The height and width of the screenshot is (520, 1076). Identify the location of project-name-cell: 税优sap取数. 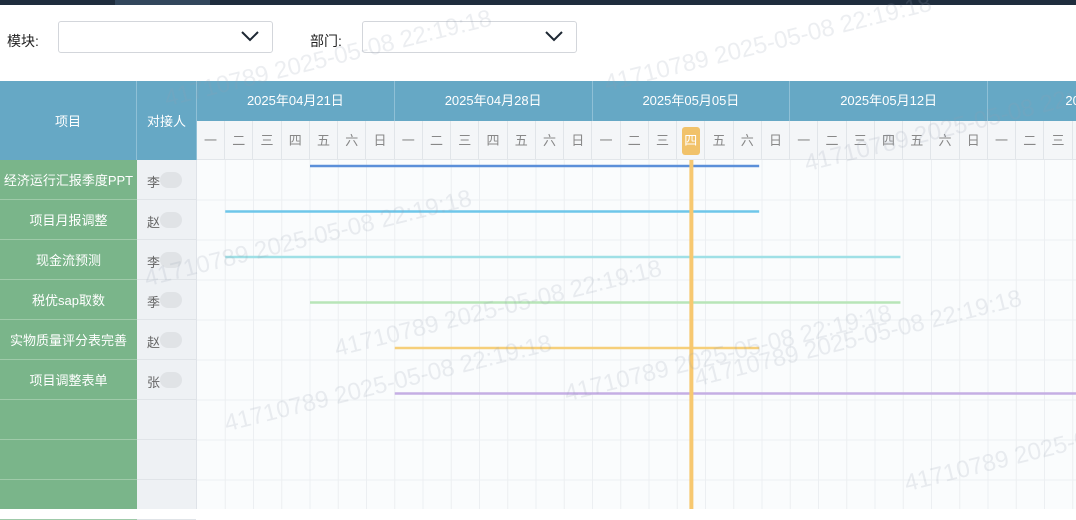
(68, 300).